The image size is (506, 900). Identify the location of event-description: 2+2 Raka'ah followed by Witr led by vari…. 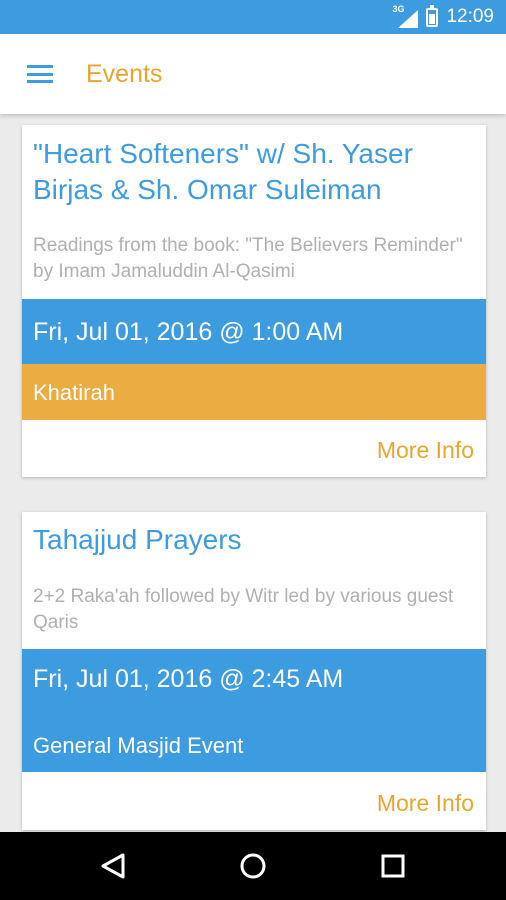
(243, 609).